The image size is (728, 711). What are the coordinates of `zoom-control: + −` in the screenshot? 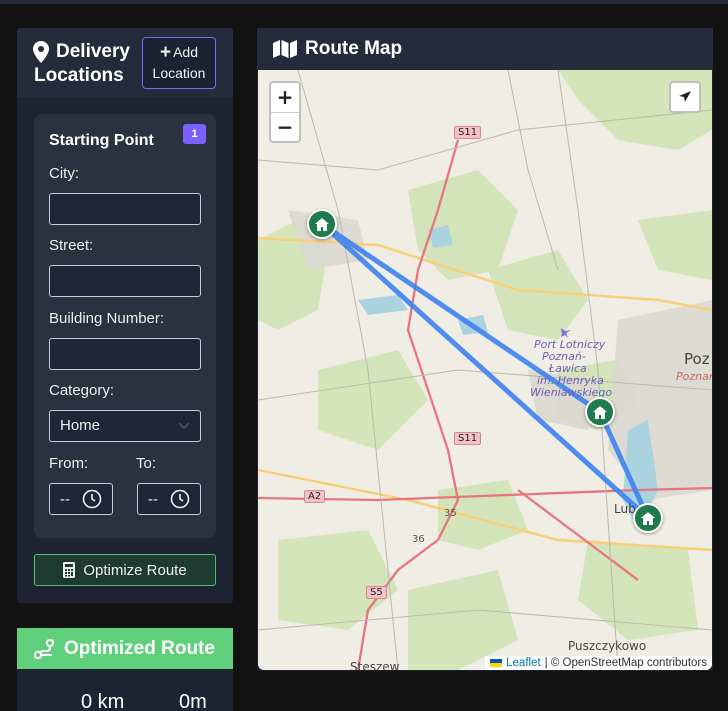 It's located at (285, 112).